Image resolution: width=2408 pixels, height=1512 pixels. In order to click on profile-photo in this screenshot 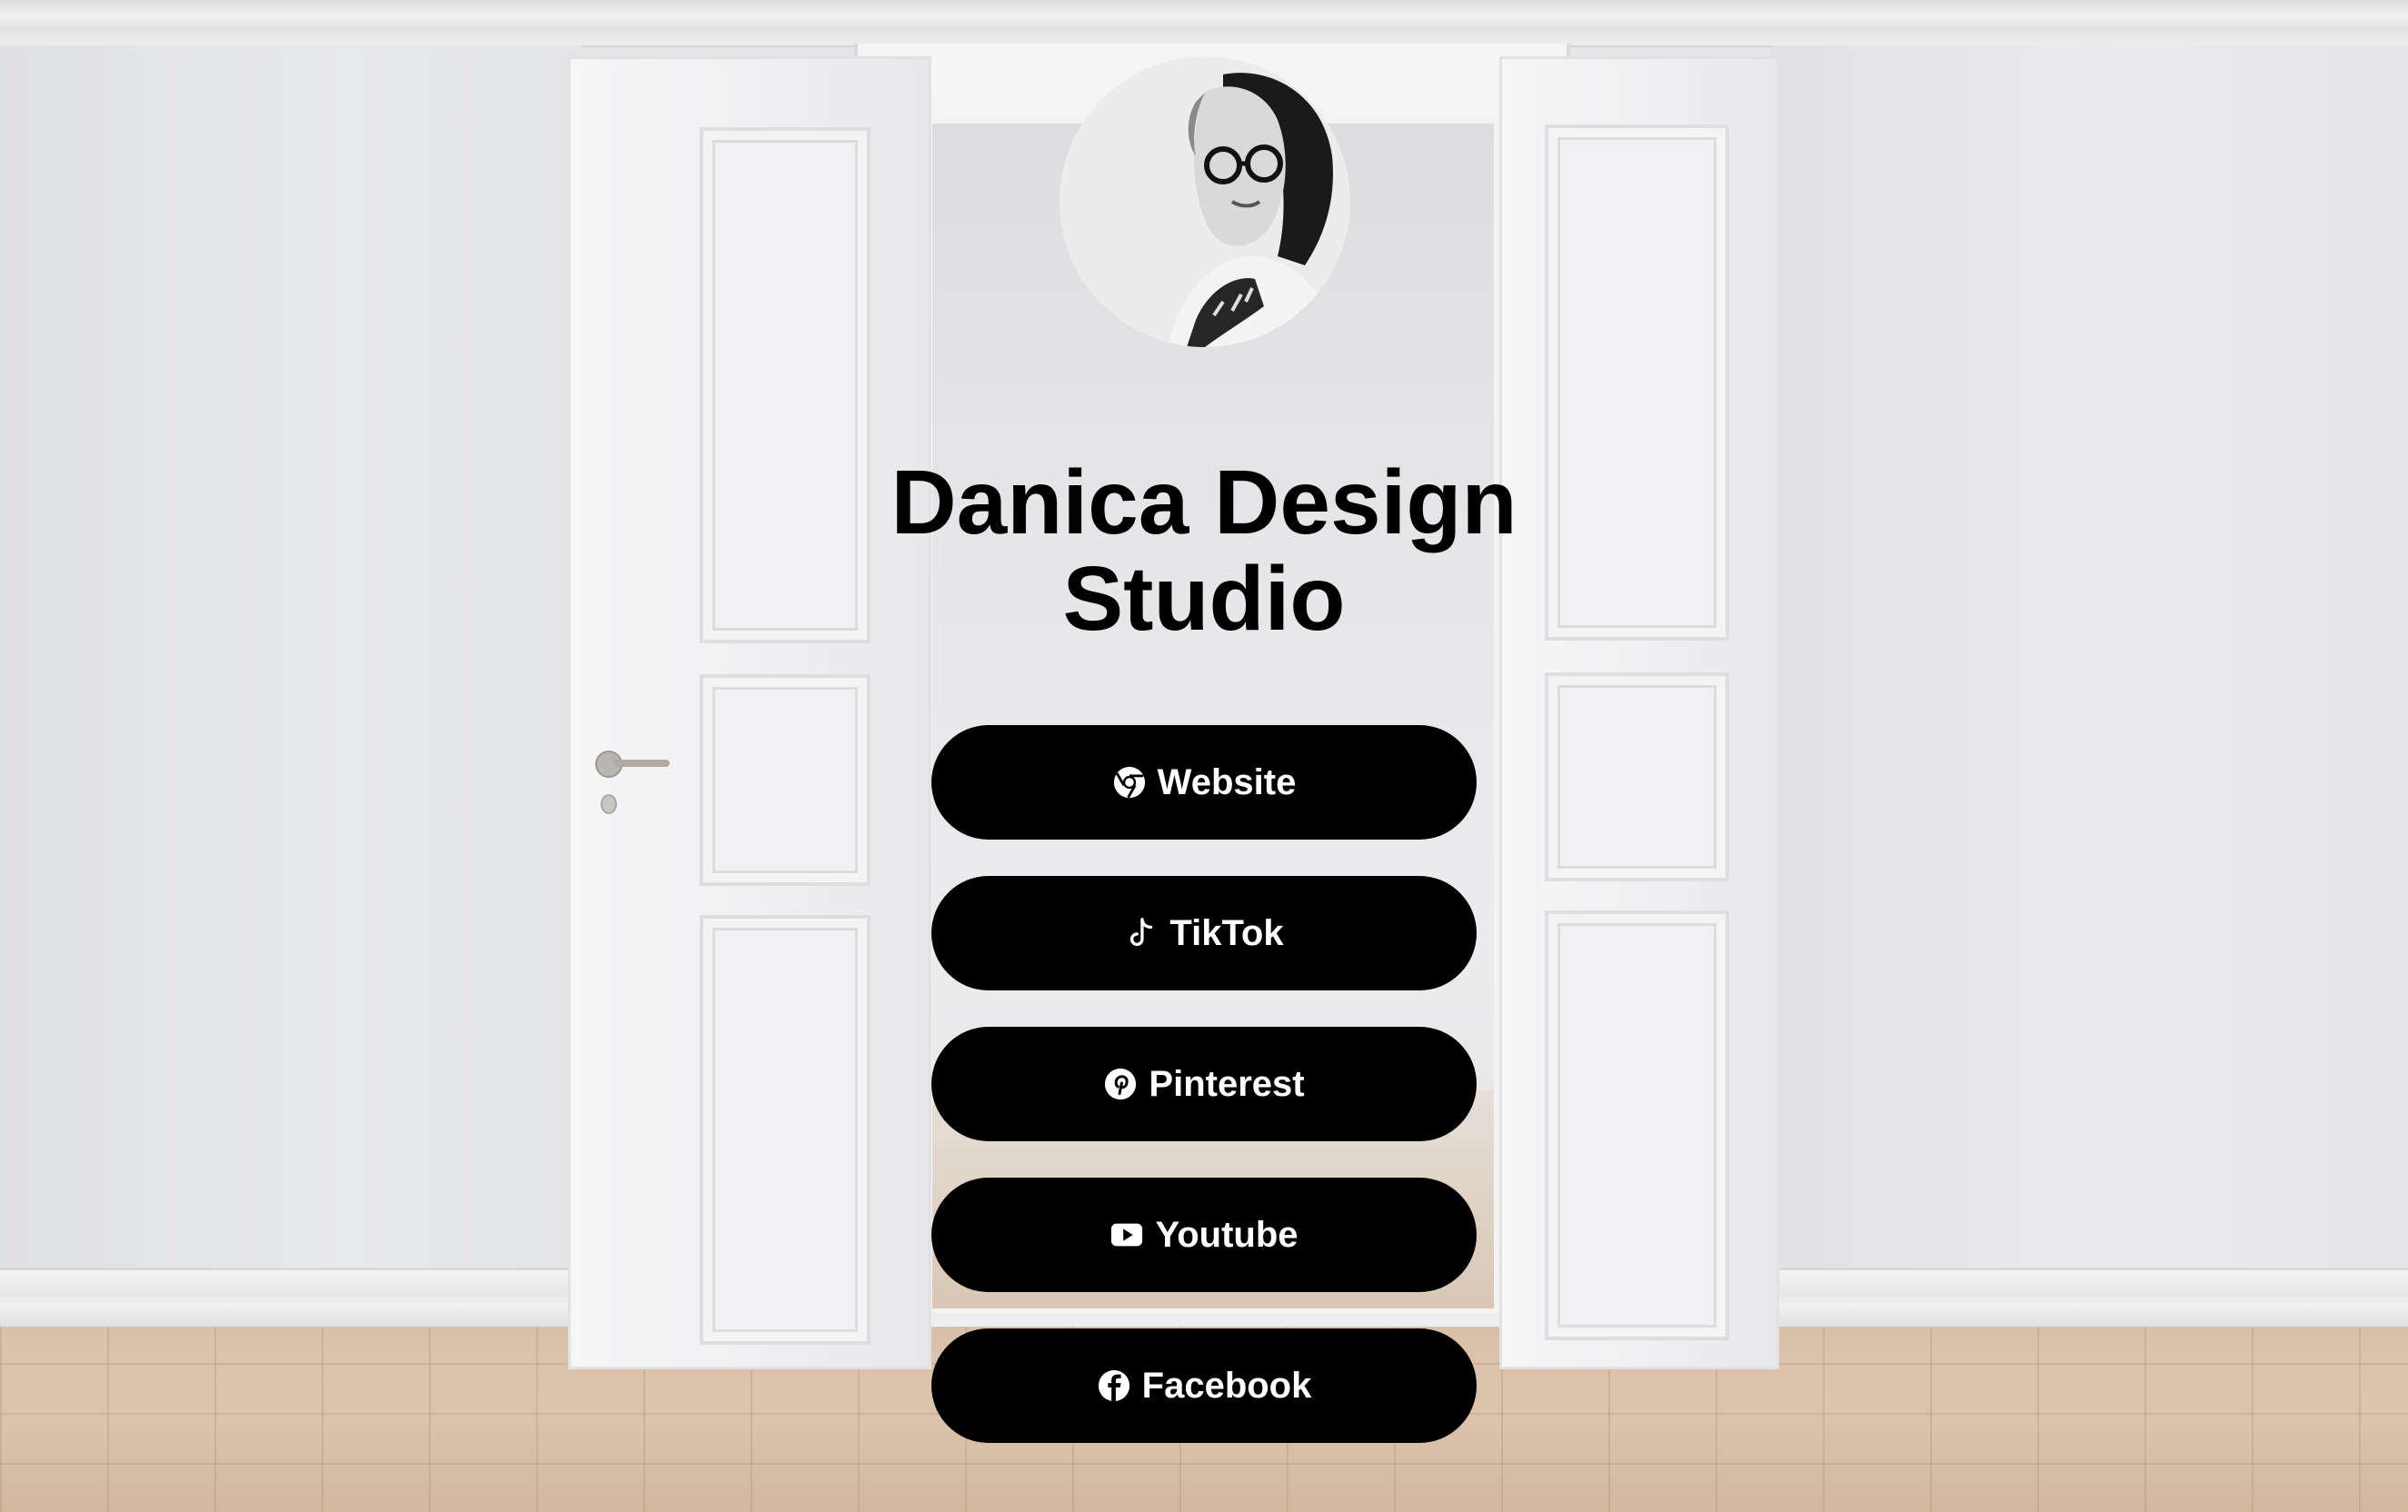, I will do `click(1205, 201)`.